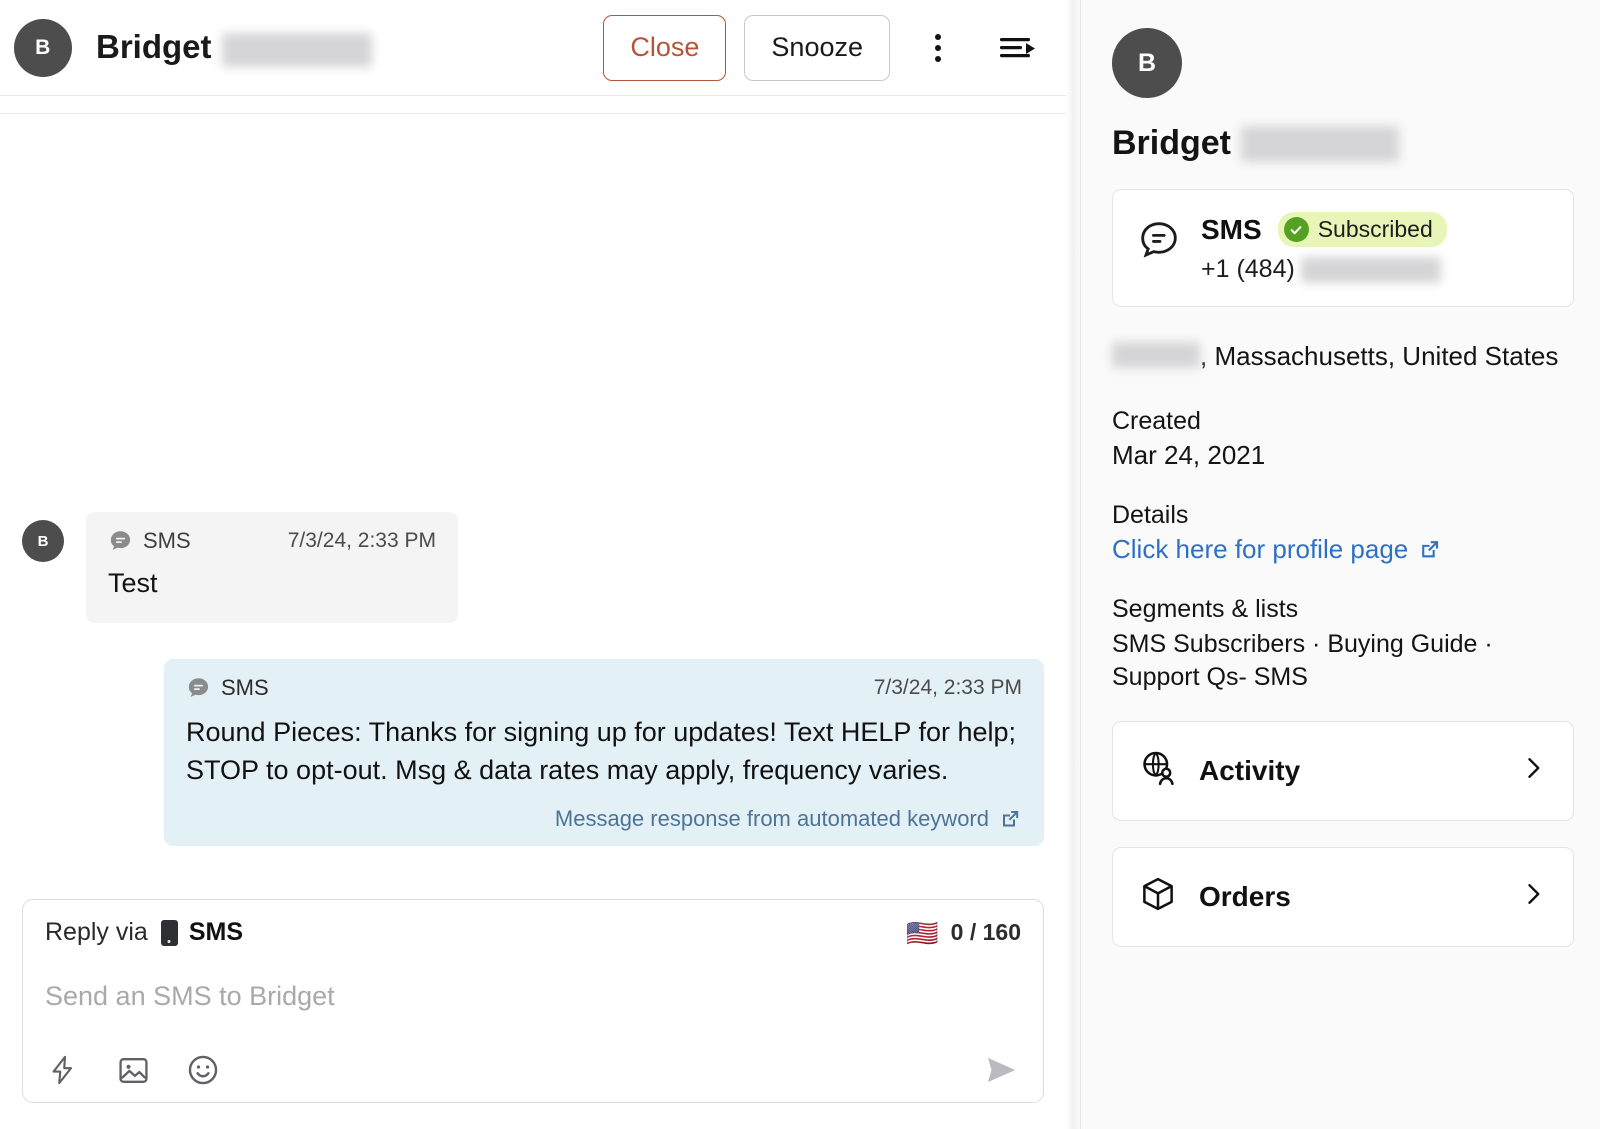 Image resolution: width=1600 pixels, height=1129 pixels. I want to click on message-avatar: B, so click(43, 541).